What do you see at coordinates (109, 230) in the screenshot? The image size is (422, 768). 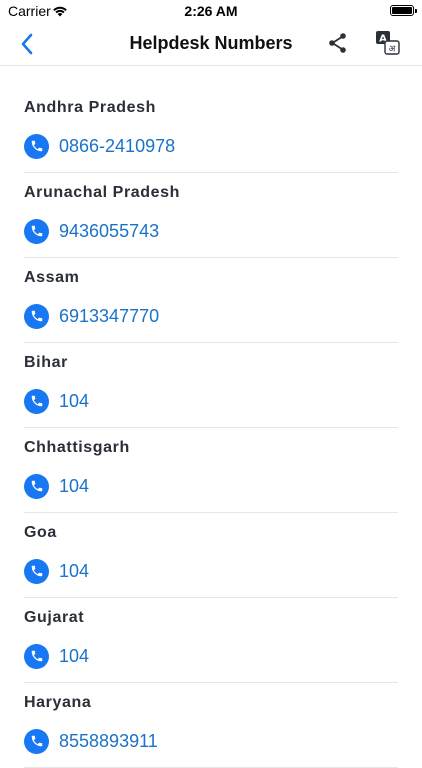 I see `phone-number: 9436055743` at bounding box center [109, 230].